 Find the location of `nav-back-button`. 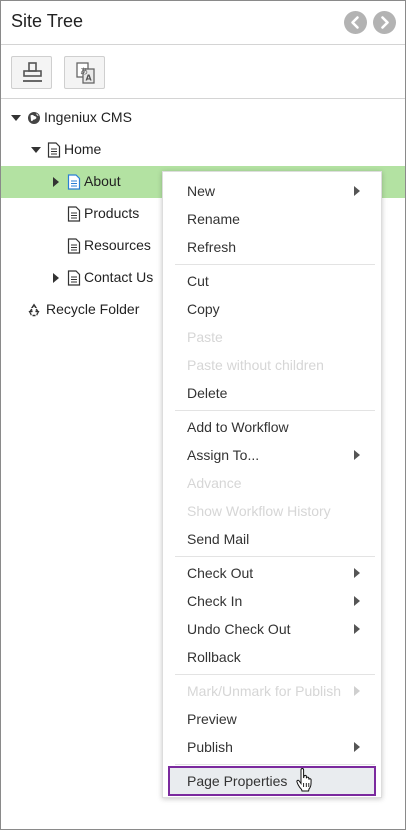

nav-back-button is located at coordinates (355, 22).